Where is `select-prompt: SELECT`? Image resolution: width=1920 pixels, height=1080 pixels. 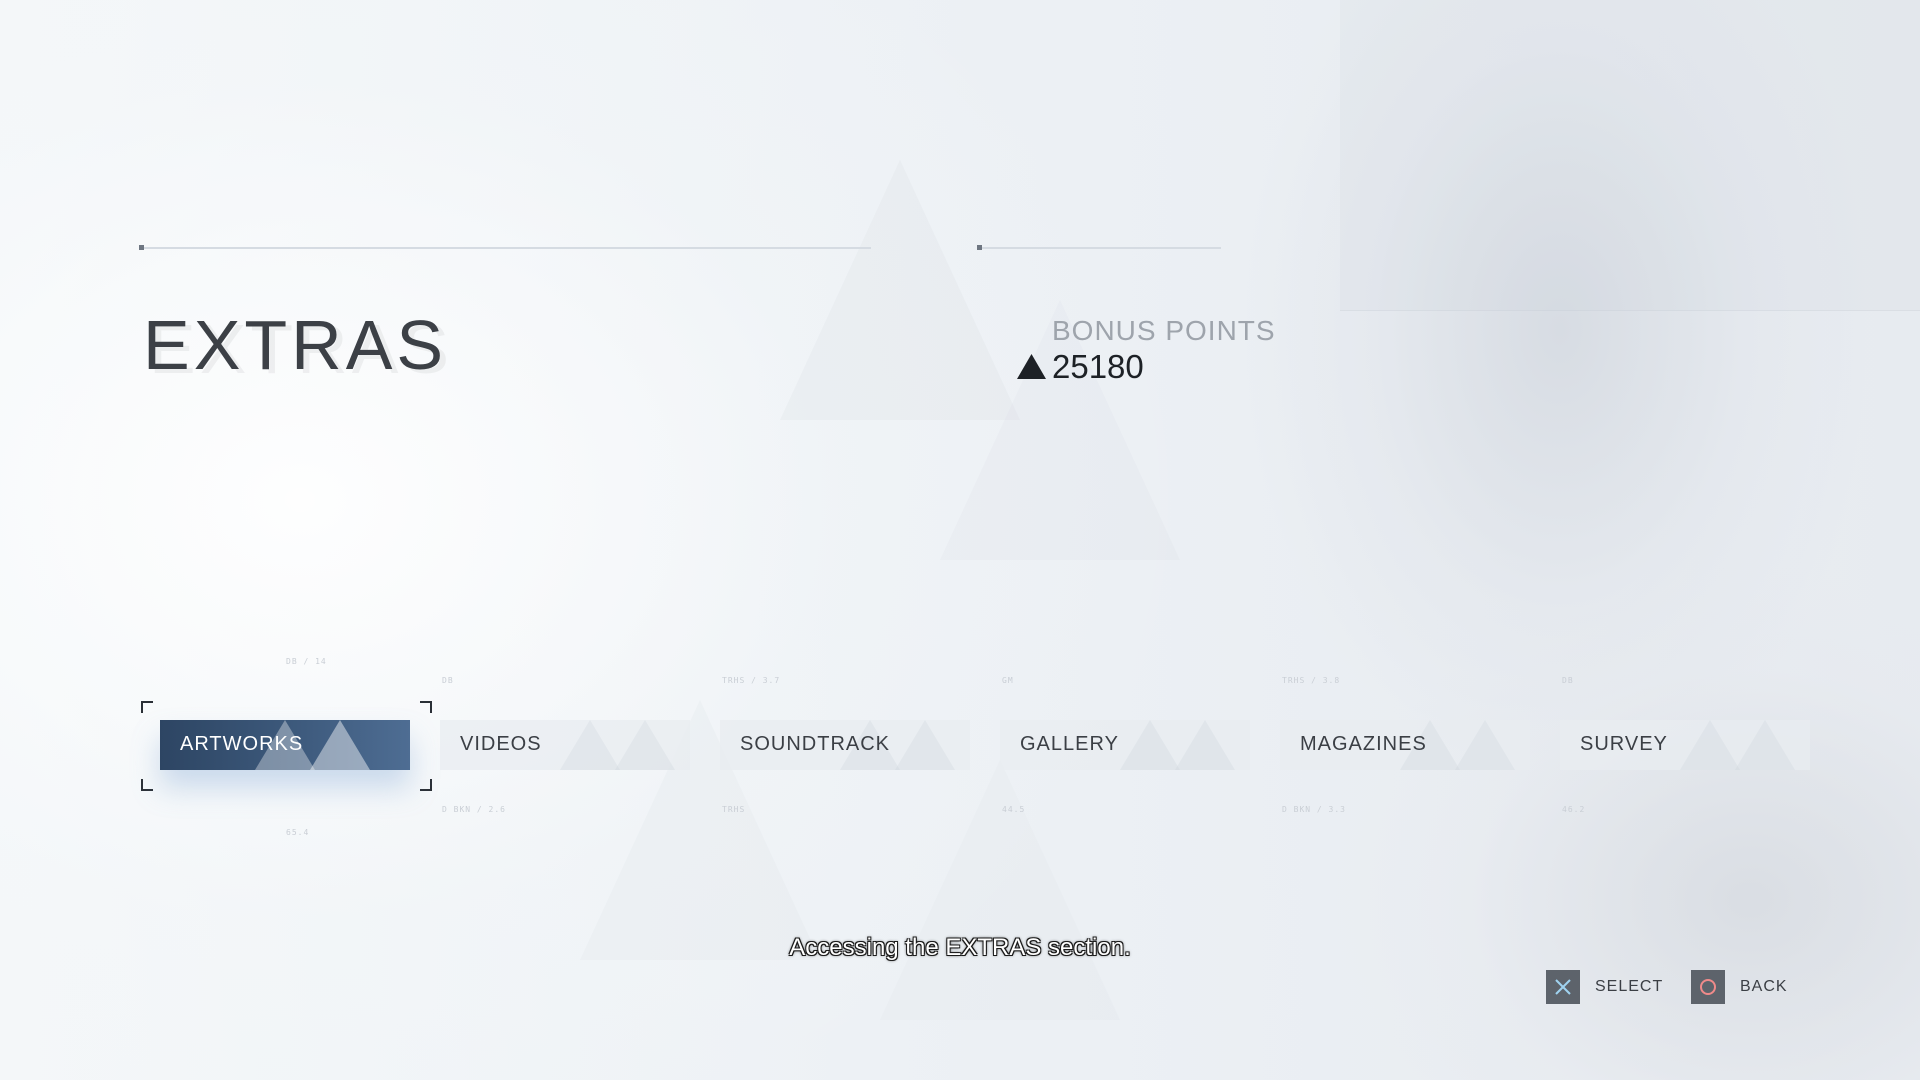 select-prompt: SELECT is located at coordinates (1604, 987).